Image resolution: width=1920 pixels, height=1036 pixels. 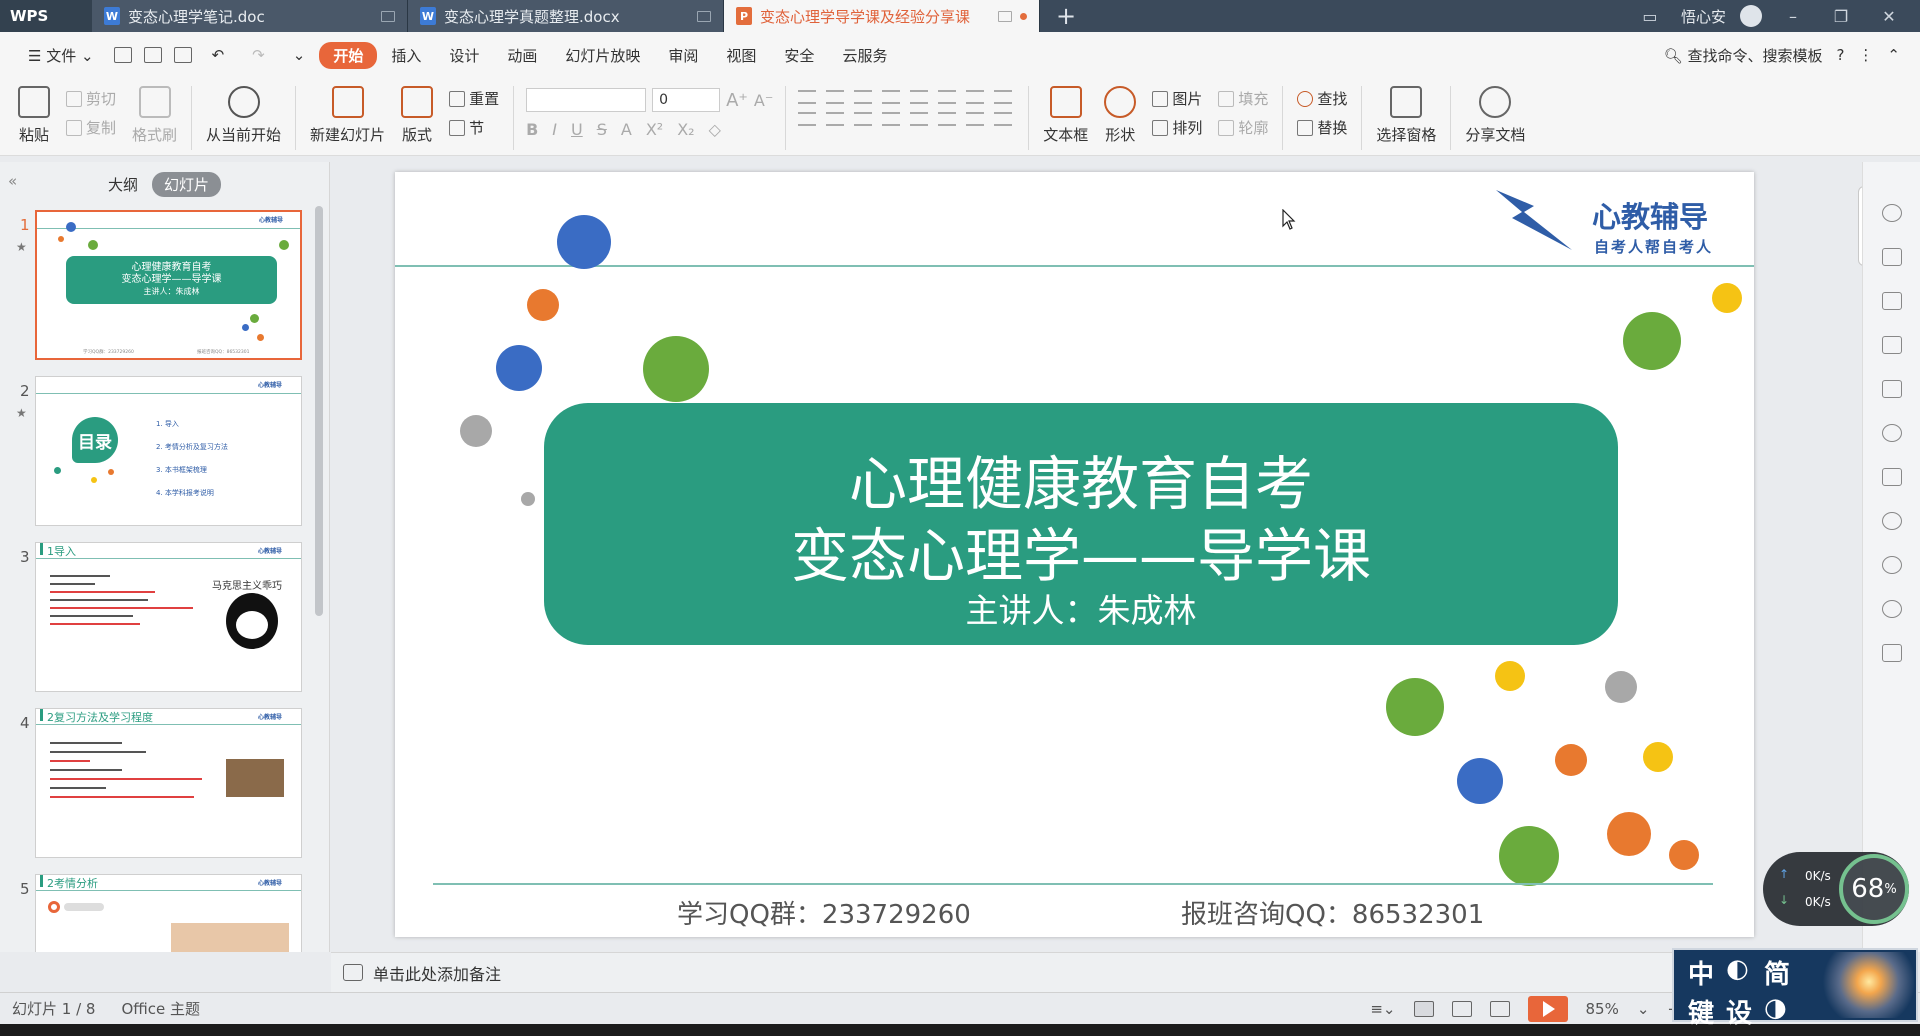 I want to click on new-slide-button: 新建幻灯片, so click(x=347, y=111).